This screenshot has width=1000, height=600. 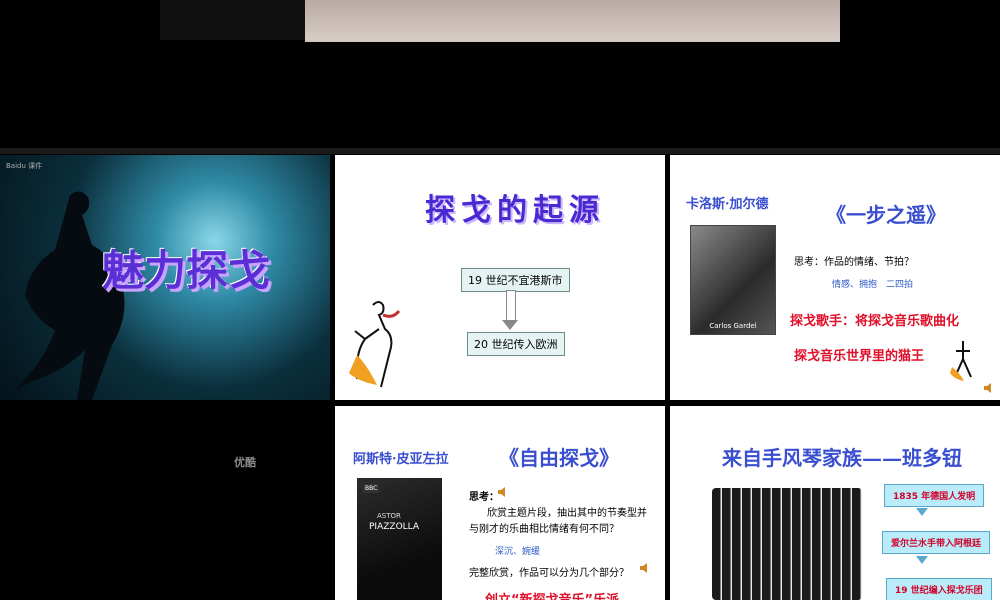 I want to click on watermark: Baidu 课件, so click(x=24, y=166).